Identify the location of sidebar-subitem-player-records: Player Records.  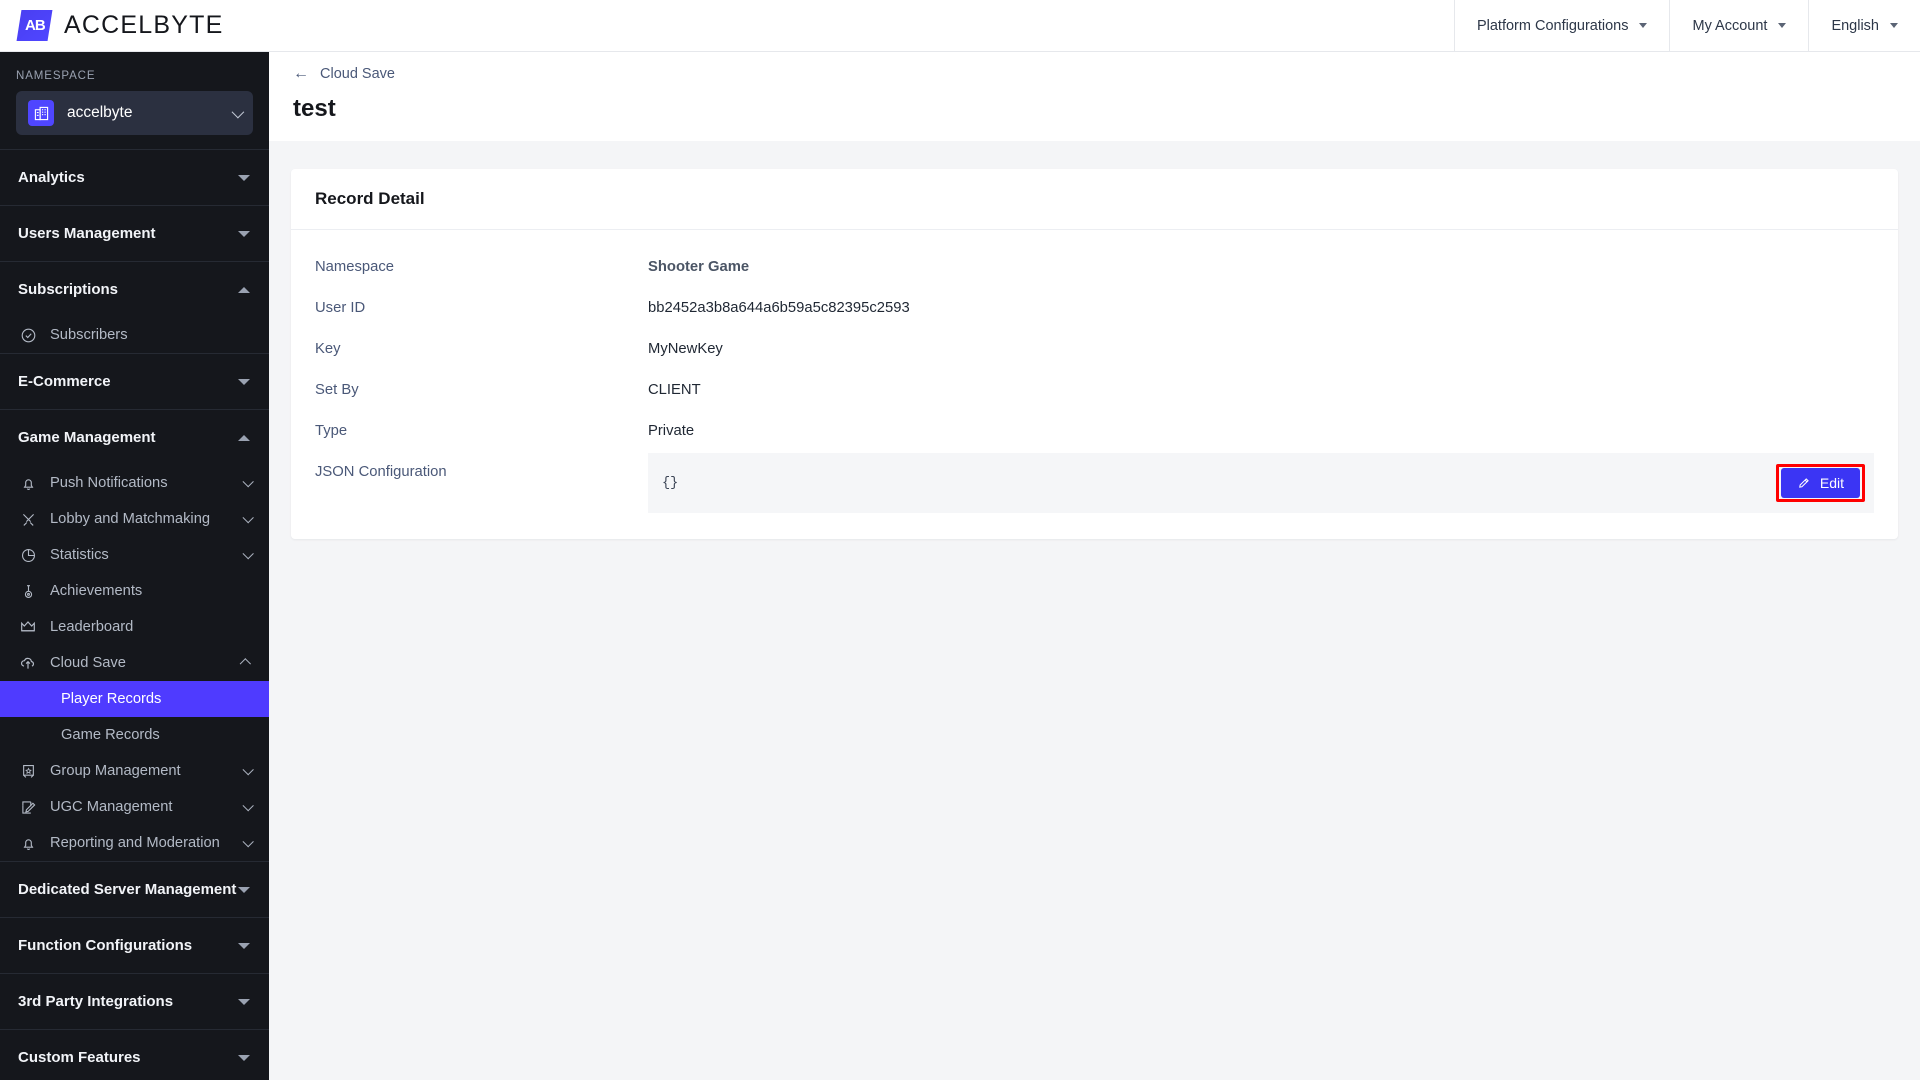
(134, 699).